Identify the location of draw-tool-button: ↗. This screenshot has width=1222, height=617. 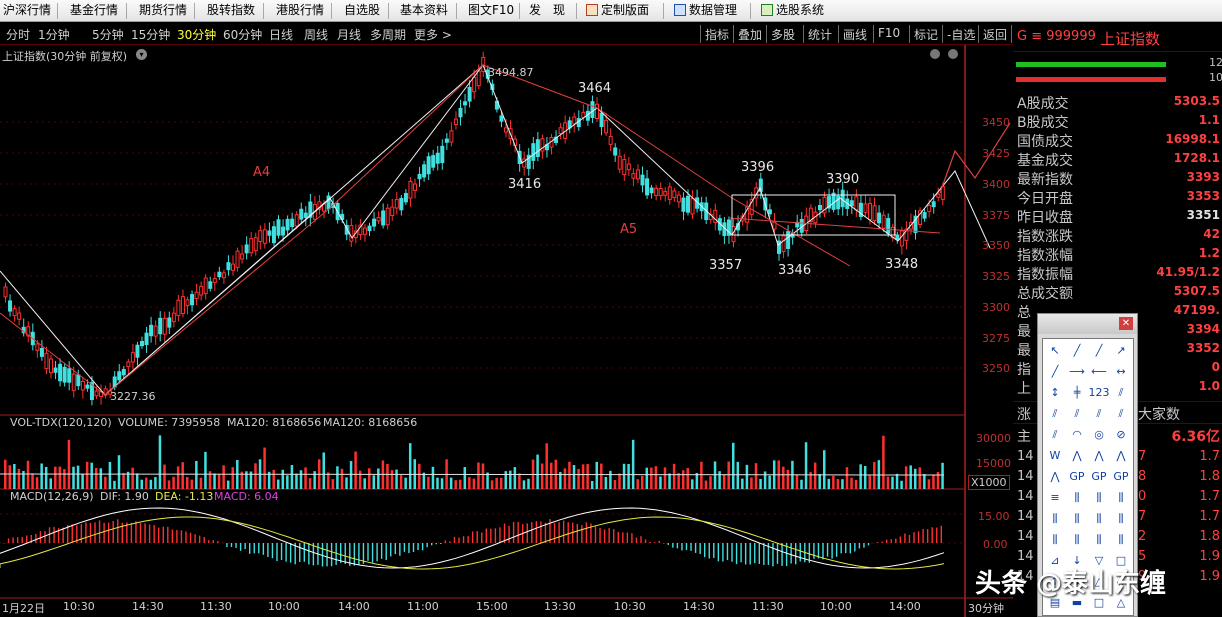
(1121, 350).